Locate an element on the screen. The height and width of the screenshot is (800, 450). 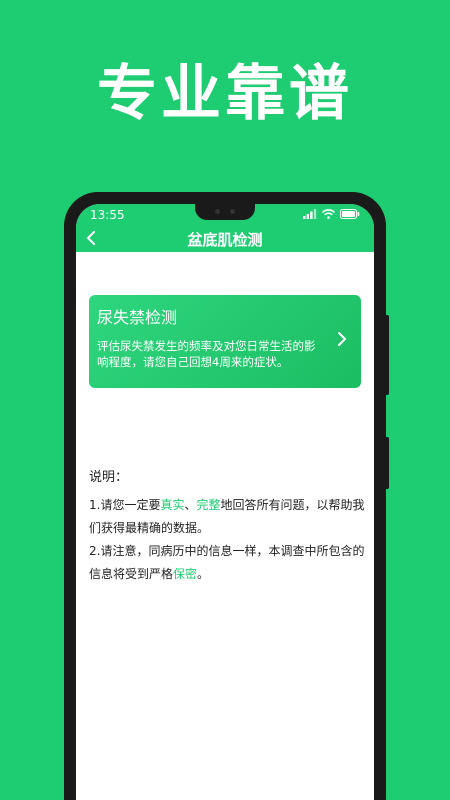
nav-bar: 盆底肌检测 is located at coordinates (225, 240).